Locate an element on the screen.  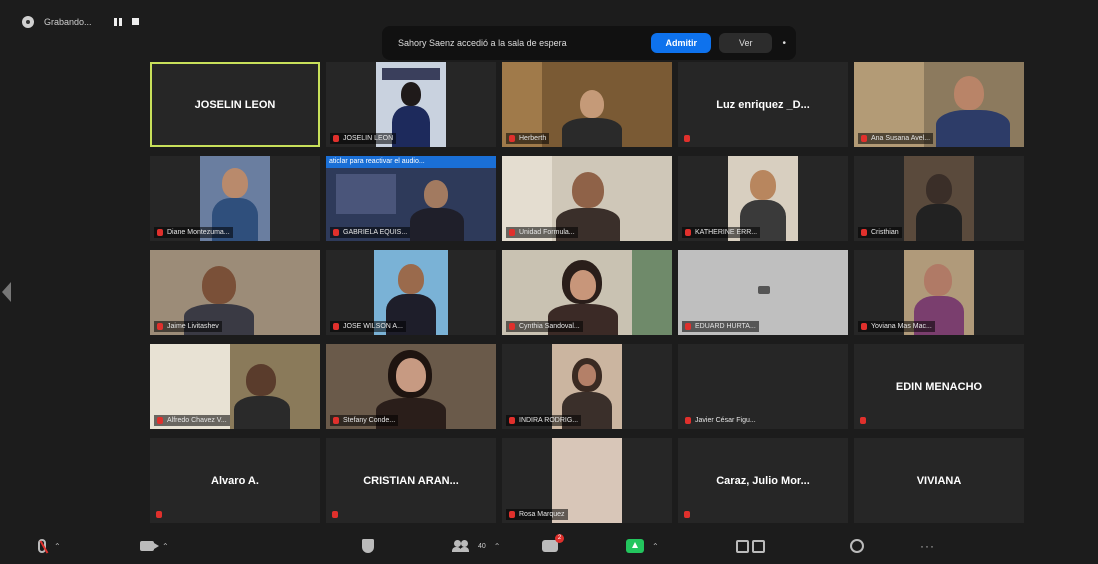
meeting-toolbar: ⌃ ⌃ 40 ⌃ 2 ⌃ ··· is located at coordinates (549, 547).